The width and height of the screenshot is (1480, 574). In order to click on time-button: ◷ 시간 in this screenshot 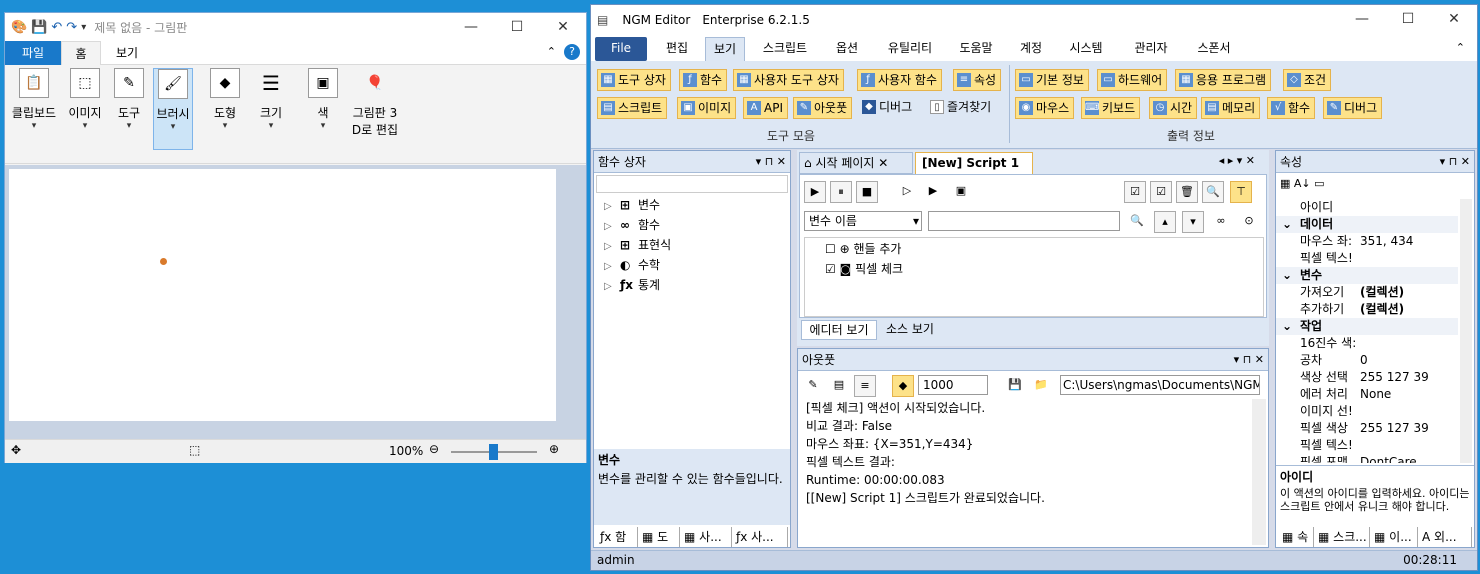, I will do `click(1173, 108)`.